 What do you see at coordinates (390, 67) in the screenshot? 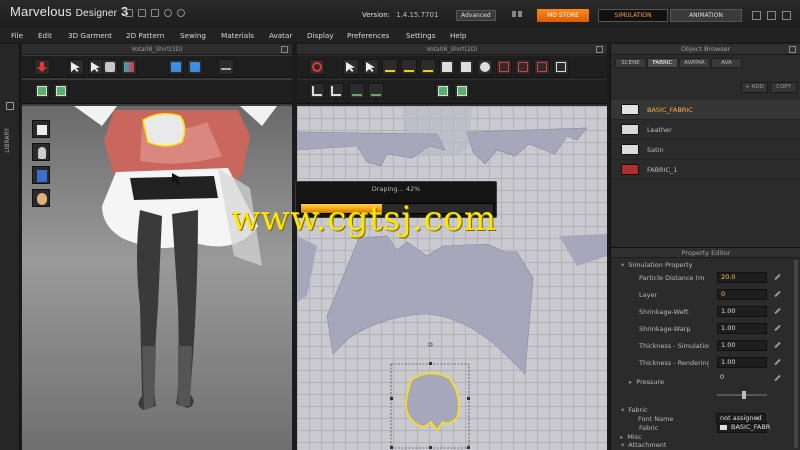
I see `edit-curvature-icon` at bounding box center [390, 67].